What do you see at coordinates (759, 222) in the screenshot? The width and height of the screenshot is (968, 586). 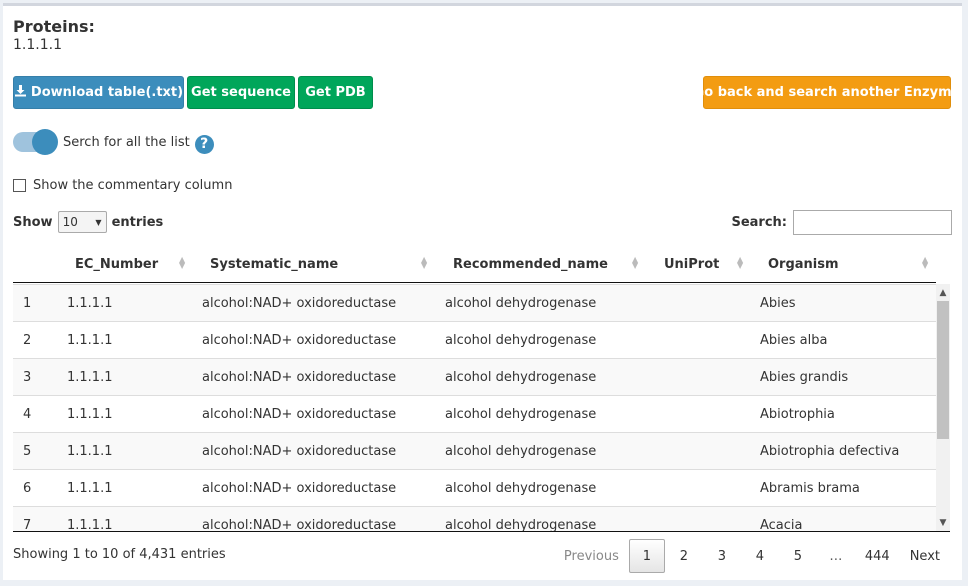 I see `search-label: Search:` at bounding box center [759, 222].